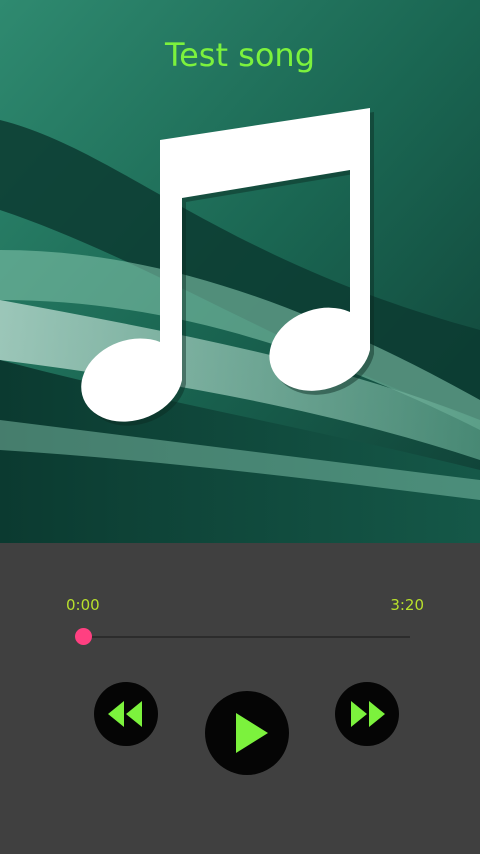  I want to click on rewind-button, so click(126, 714).